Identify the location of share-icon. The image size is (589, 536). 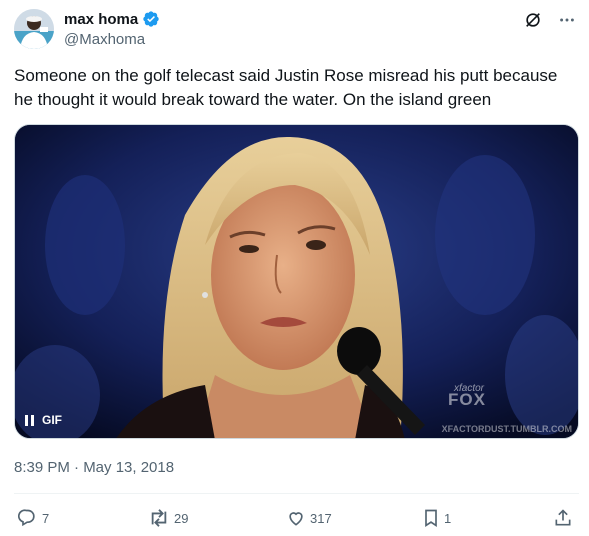
(563, 518).